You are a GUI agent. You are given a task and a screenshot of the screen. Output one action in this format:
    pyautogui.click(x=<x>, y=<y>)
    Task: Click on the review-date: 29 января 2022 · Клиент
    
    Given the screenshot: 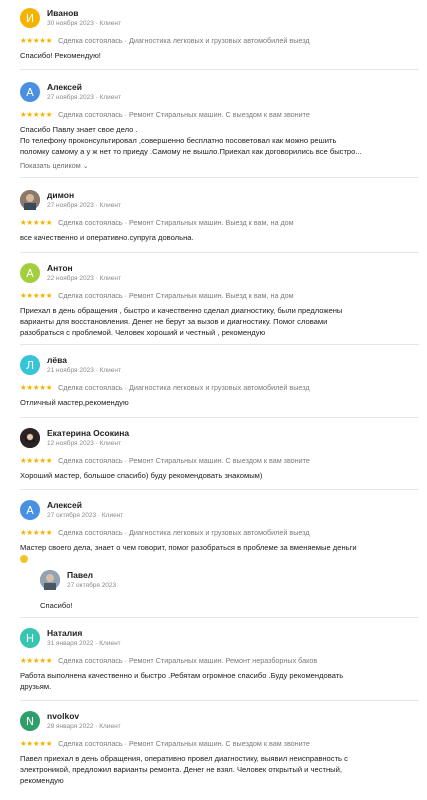 What is the action you would take?
    pyautogui.click(x=84, y=726)
    